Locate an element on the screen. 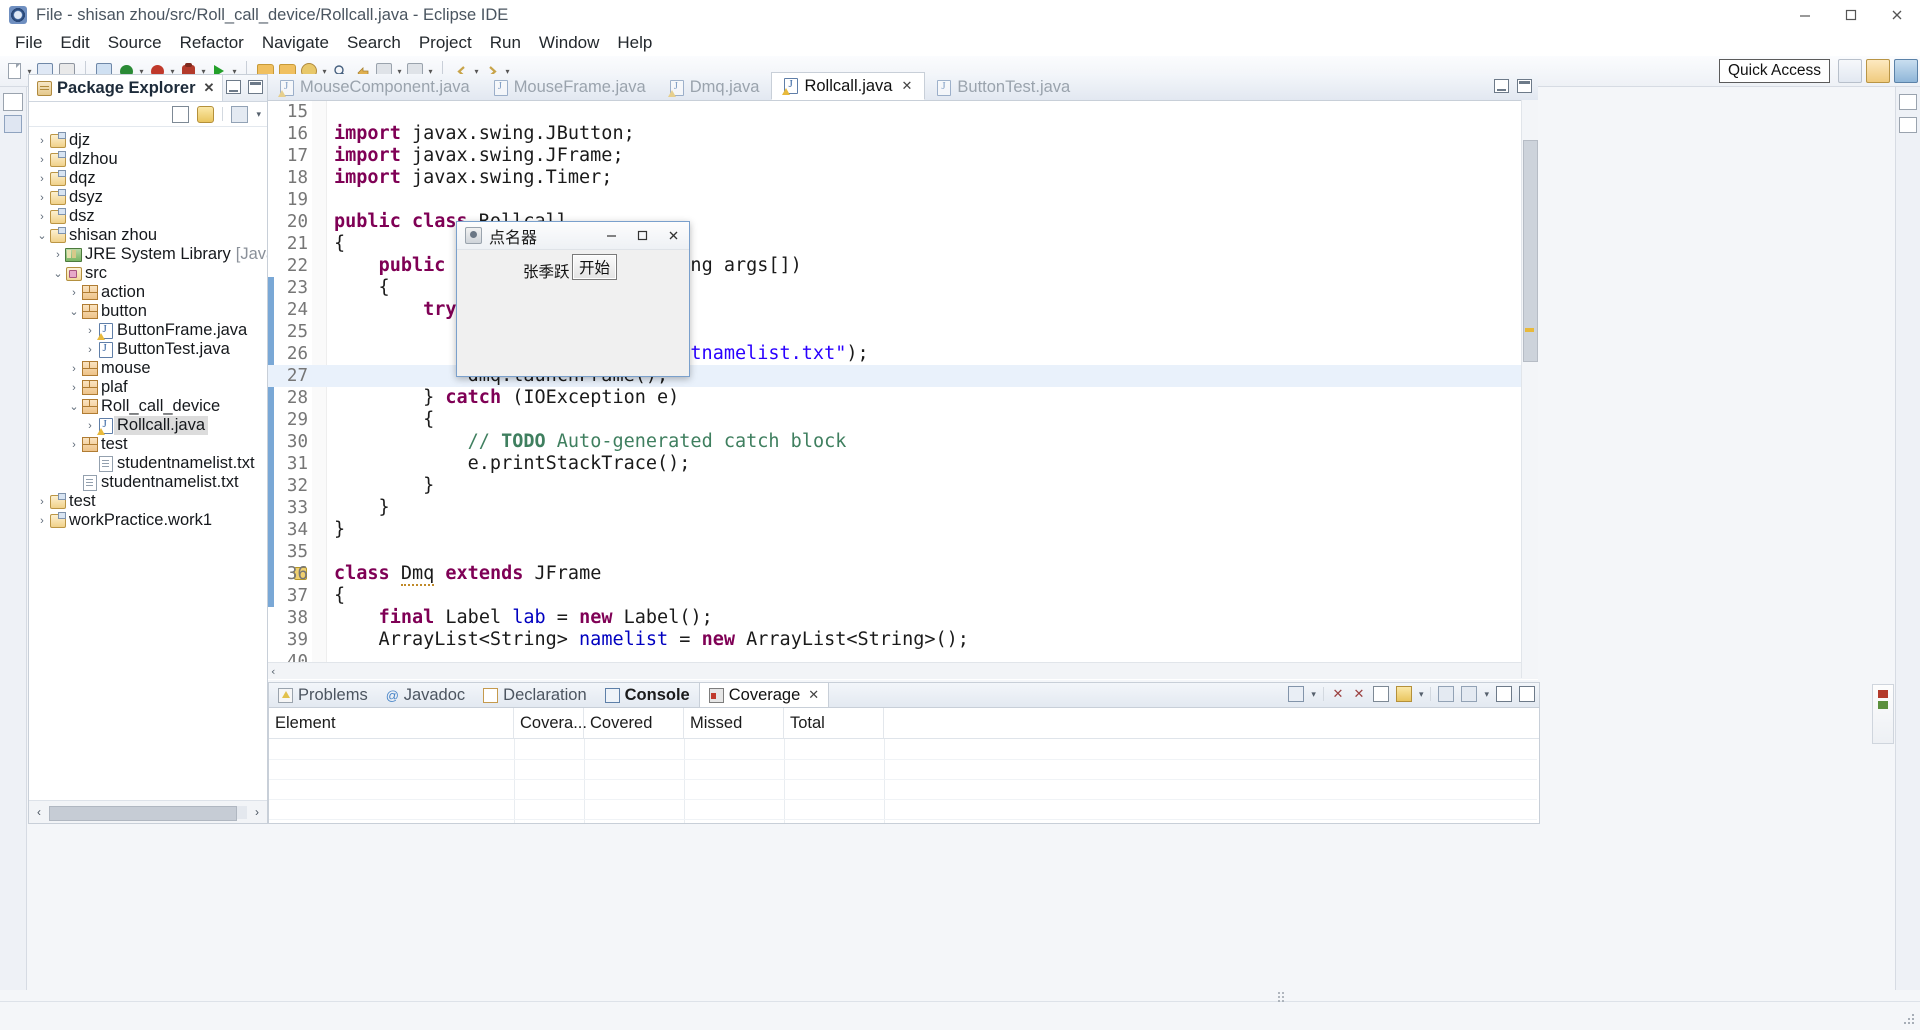  relaunch-dropdown-icon: ▾ is located at coordinates (1313, 694).